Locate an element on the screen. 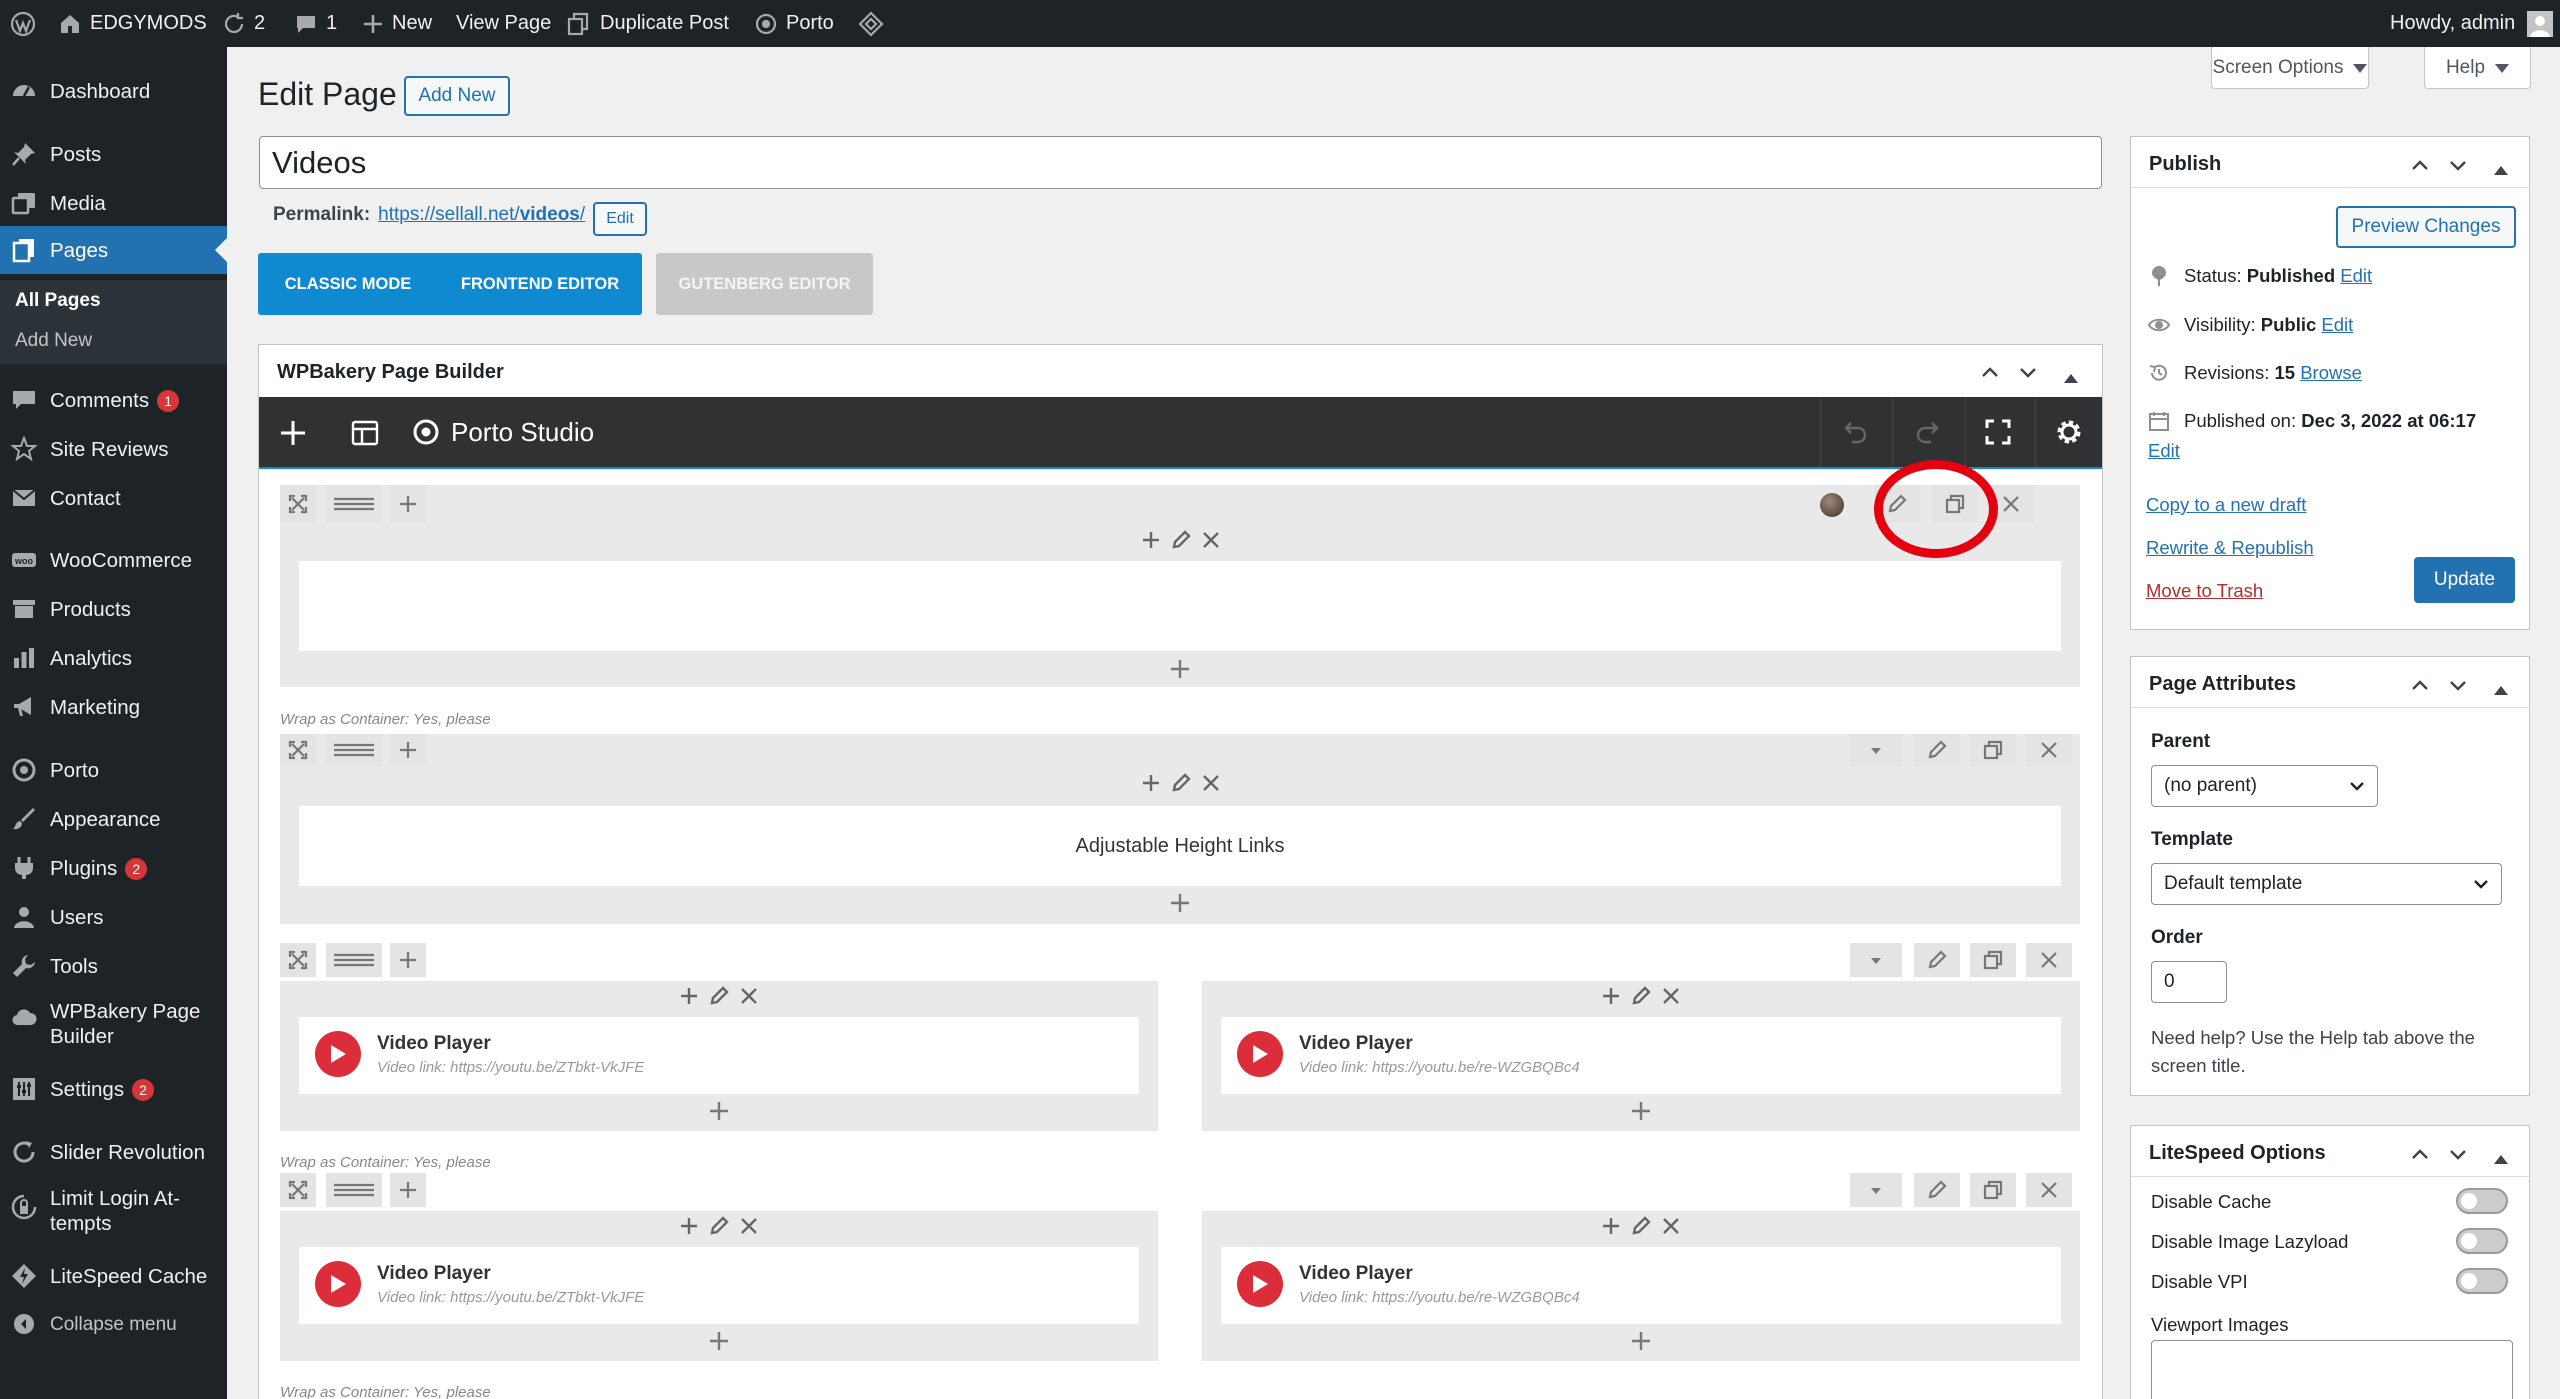  permalink-link: https://sellall.net/videos/ is located at coordinates (481, 215).